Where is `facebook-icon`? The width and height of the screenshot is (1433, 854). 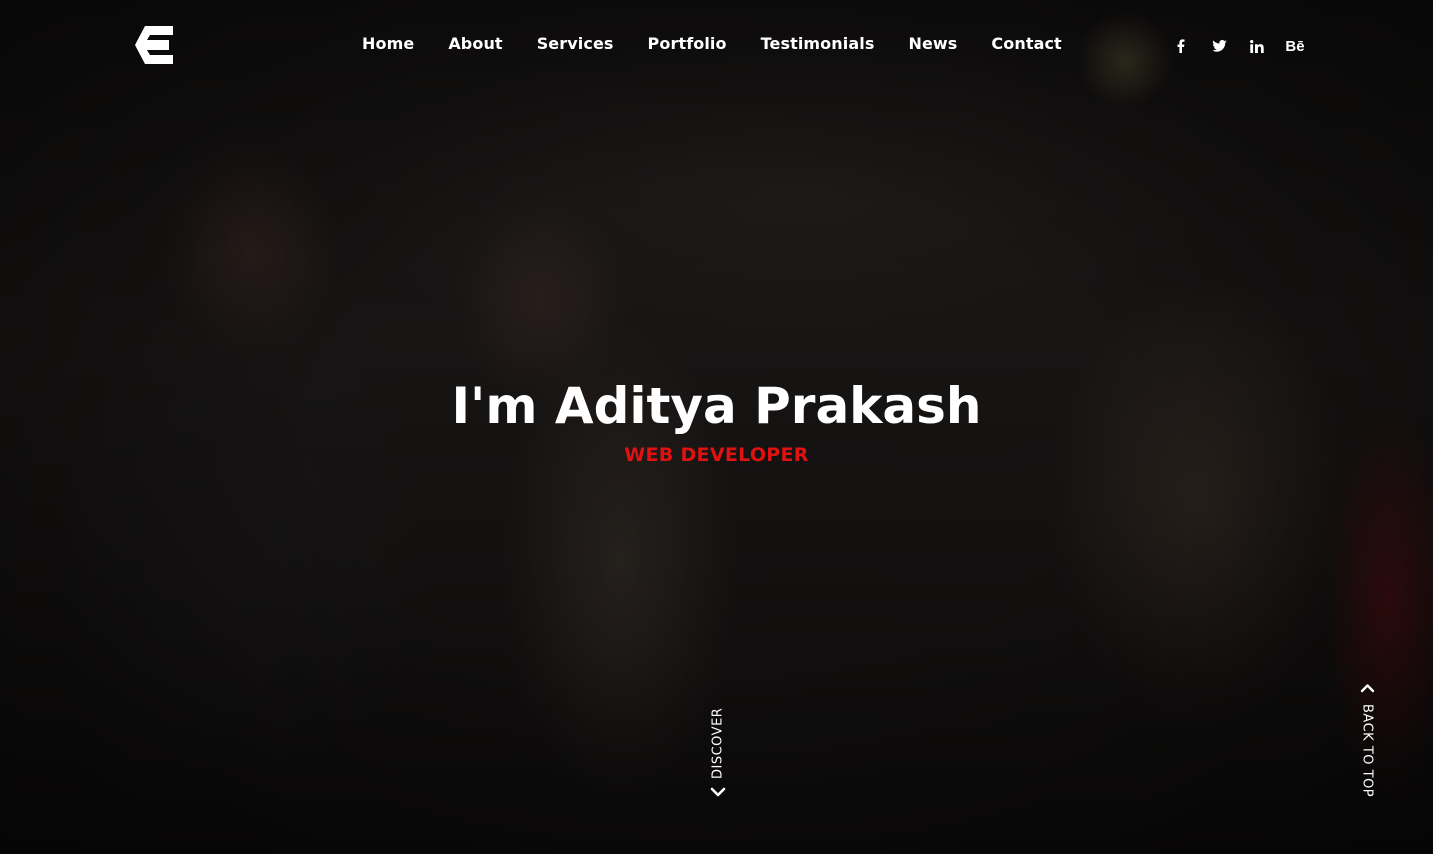
facebook-icon is located at coordinates (1181, 46).